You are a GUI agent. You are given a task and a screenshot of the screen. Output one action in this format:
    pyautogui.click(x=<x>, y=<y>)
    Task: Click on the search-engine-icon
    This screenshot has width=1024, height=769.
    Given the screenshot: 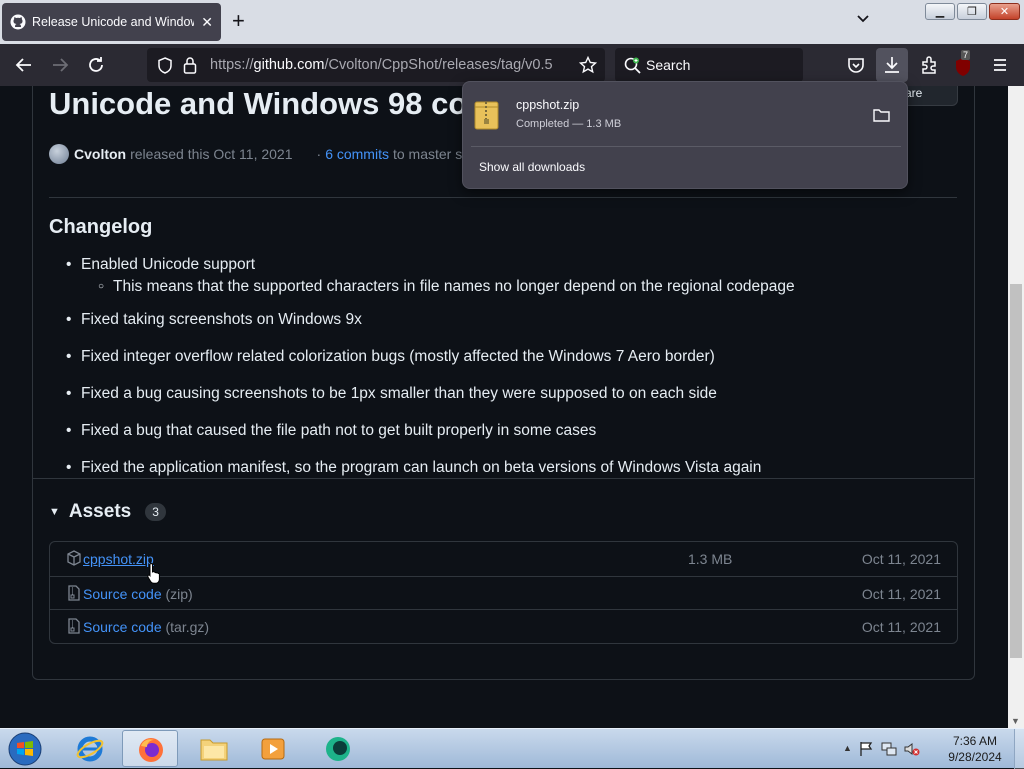 What is the action you would take?
    pyautogui.click(x=632, y=65)
    